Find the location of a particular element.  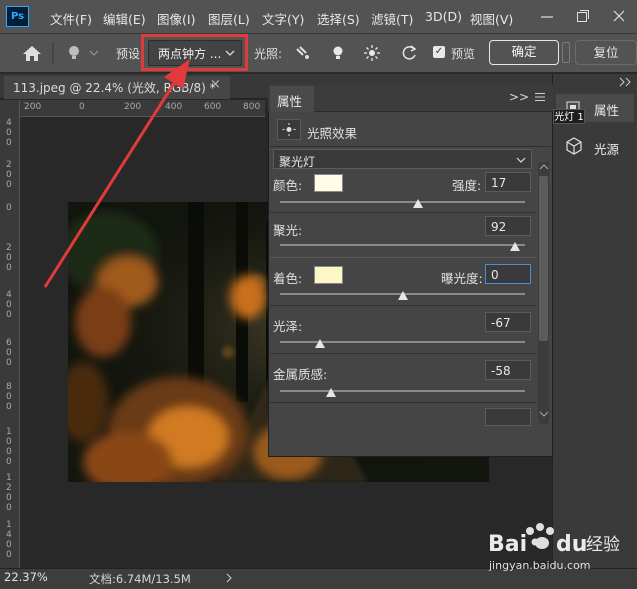

exposure-label: 曝光度: is located at coordinates (462, 278).